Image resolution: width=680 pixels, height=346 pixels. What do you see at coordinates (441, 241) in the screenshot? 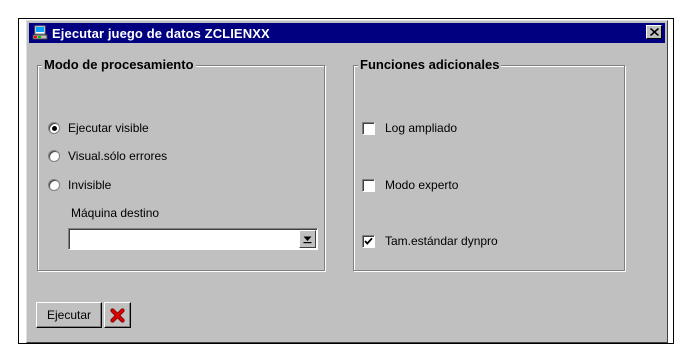
I see `checkbox-label: Tam.estándar dynpro` at bounding box center [441, 241].